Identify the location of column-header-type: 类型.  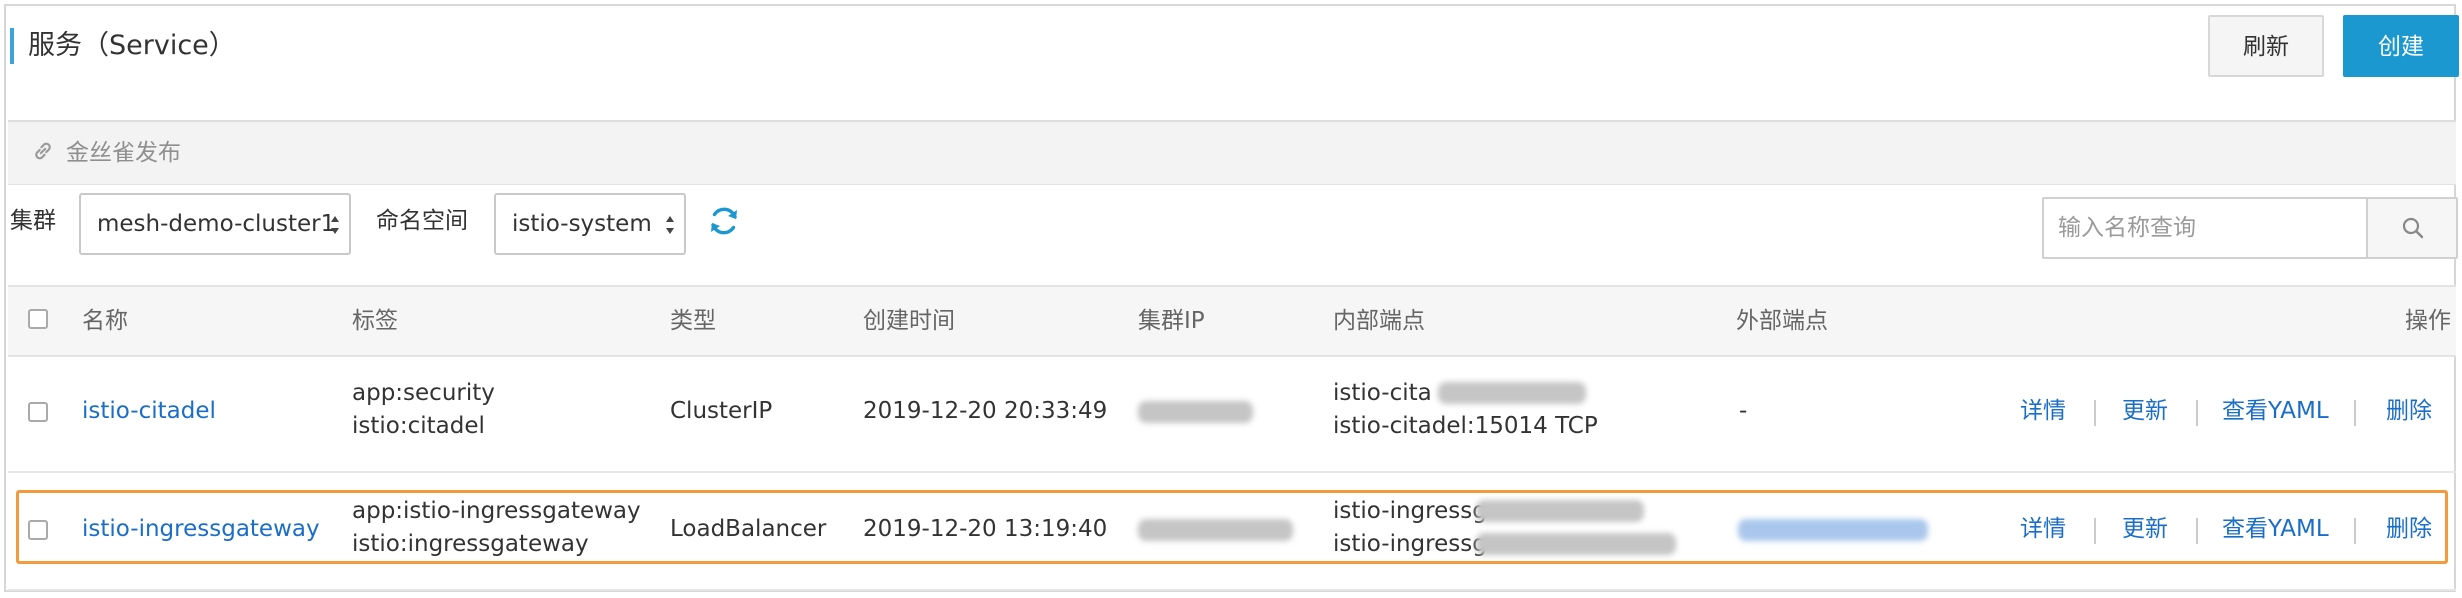
(693, 321).